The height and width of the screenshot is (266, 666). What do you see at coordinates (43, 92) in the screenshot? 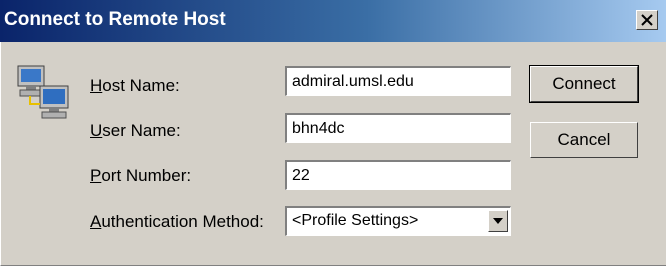
I see `network-computers-icon` at bounding box center [43, 92].